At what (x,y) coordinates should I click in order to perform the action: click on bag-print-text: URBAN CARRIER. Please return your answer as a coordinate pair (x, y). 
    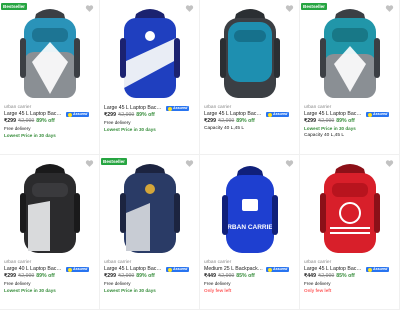
    Looking at the image, I should click on (250, 227).